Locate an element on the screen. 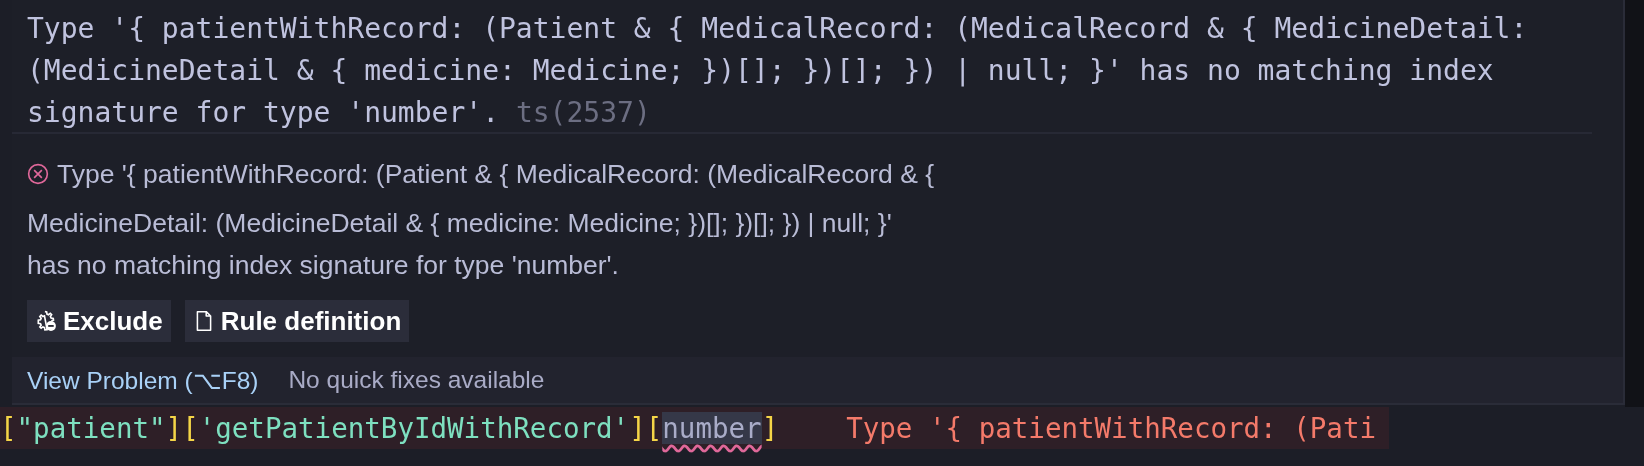  rule-definition-button: Rule definition is located at coordinates (297, 321).